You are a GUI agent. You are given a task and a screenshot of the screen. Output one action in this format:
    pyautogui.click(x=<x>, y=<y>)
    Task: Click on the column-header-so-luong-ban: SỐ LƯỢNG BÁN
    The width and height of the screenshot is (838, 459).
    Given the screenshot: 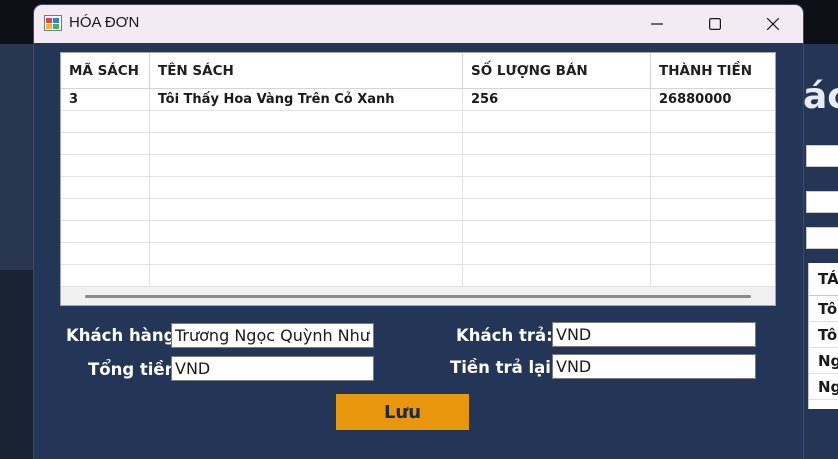 What is the action you would take?
    pyautogui.click(x=557, y=71)
    